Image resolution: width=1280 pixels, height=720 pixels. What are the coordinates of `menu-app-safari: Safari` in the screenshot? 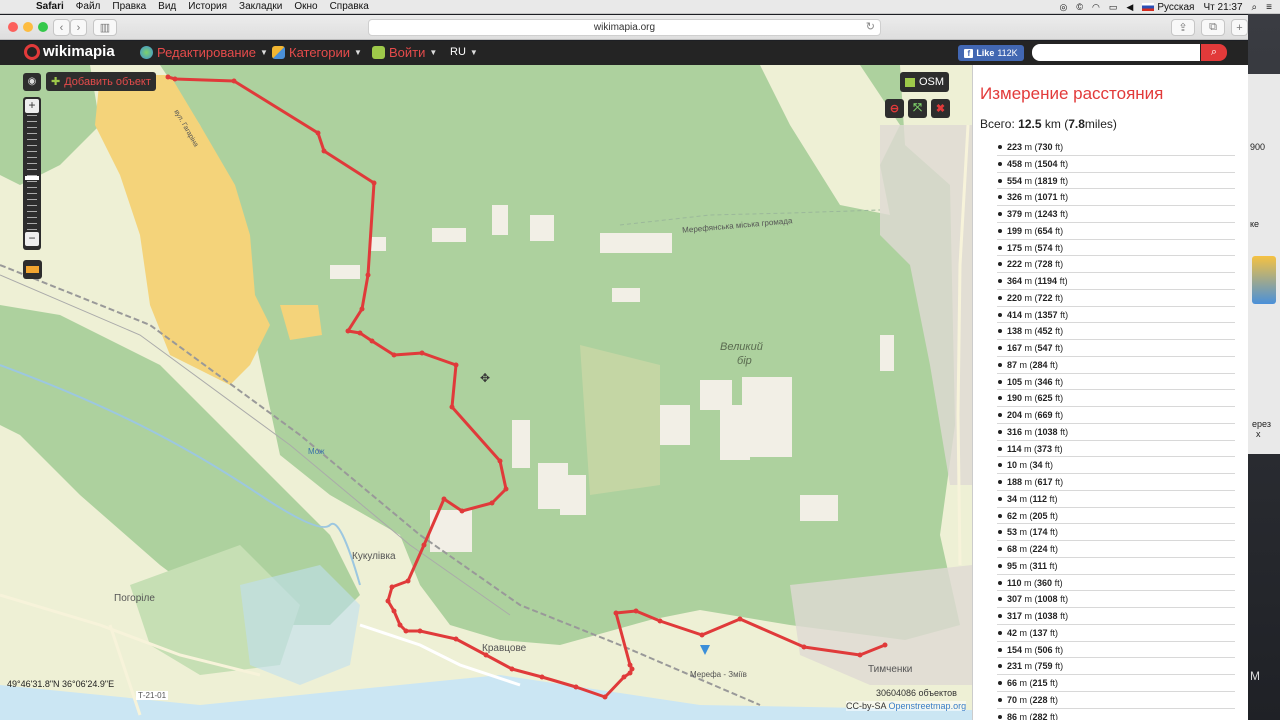 It's located at (50, 6).